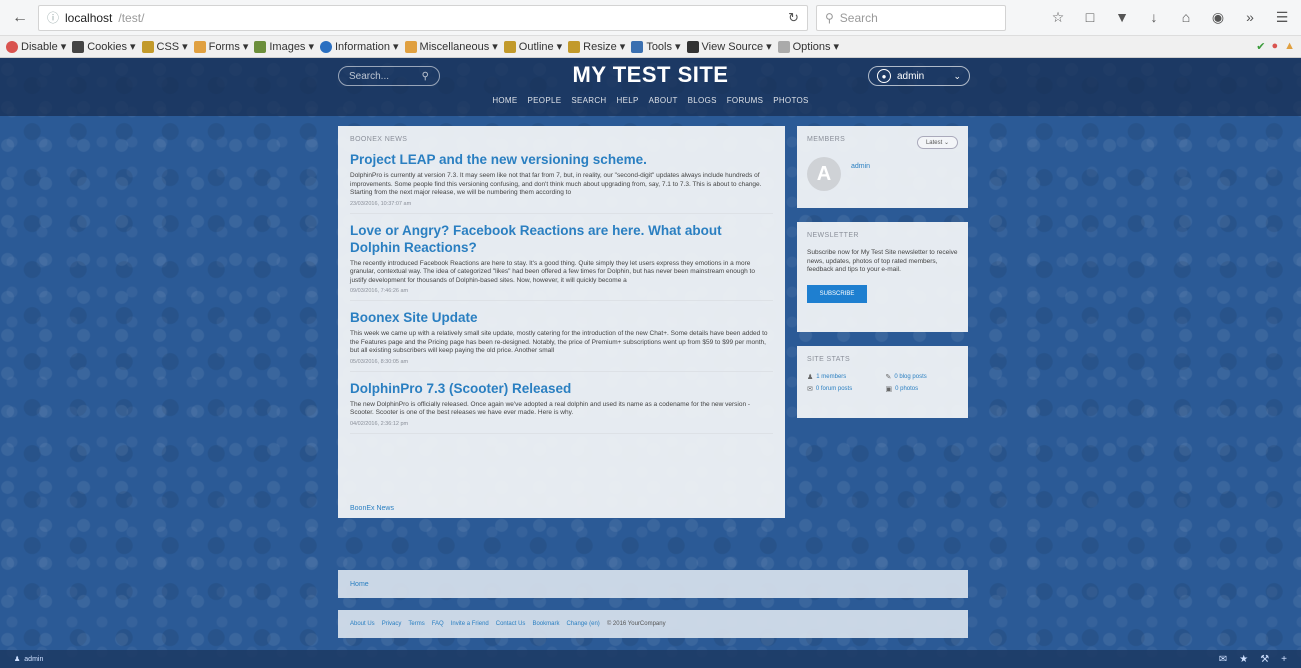 This screenshot has height=668, width=1301. What do you see at coordinates (20, 18) in the screenshot?
I see `back-icon: ←` at bounding box center [20, 18].